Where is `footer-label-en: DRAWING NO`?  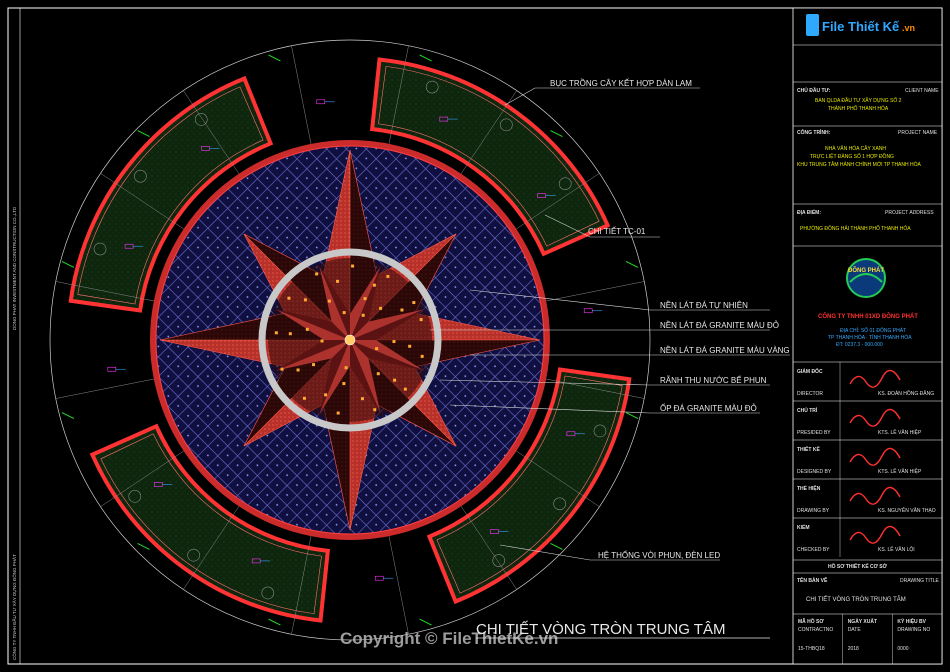 footer-label-en: DRAWING NO is located at coordinates (913, 630).